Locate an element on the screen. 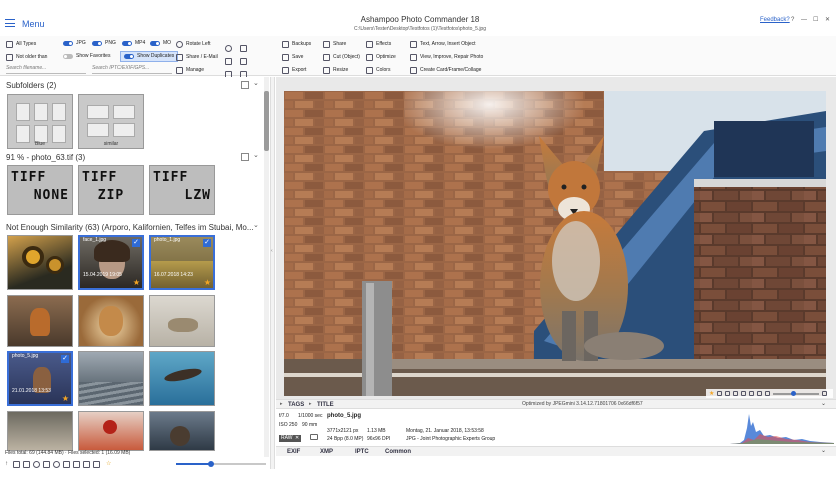 The height and width of the screenshot is (484, 836). up-arrow-icon: ↑ is located at coordinates (6, 464).